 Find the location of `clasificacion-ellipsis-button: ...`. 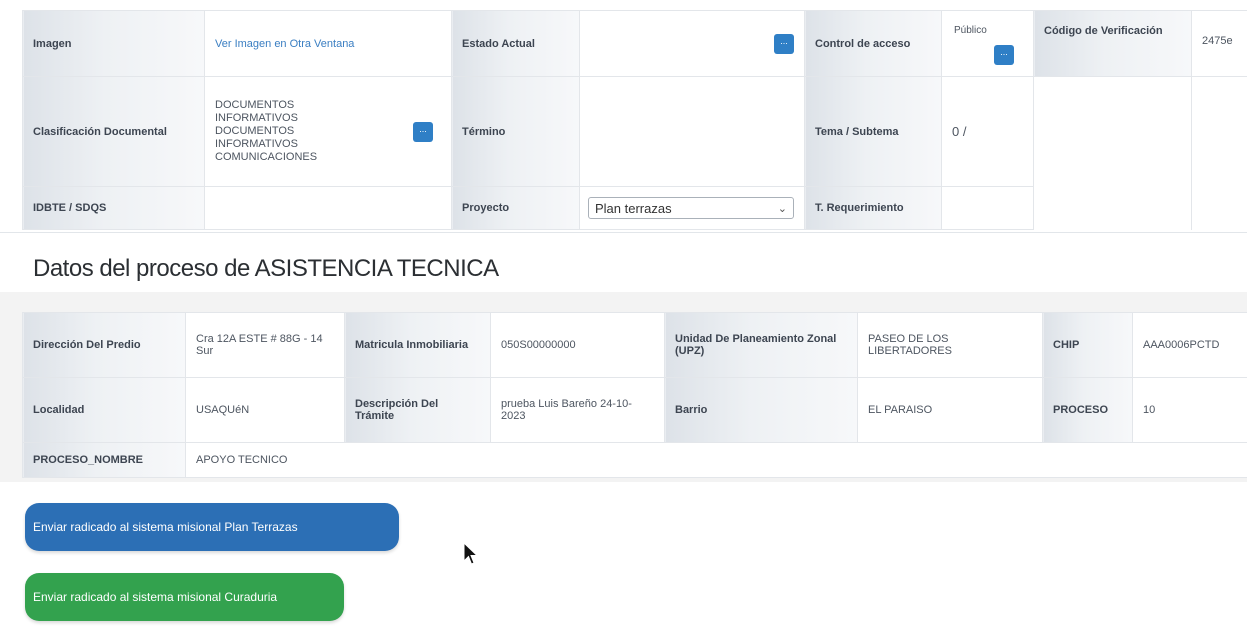

clasificacion-ellipsis-button: ... is located at coordinates (423, 132).